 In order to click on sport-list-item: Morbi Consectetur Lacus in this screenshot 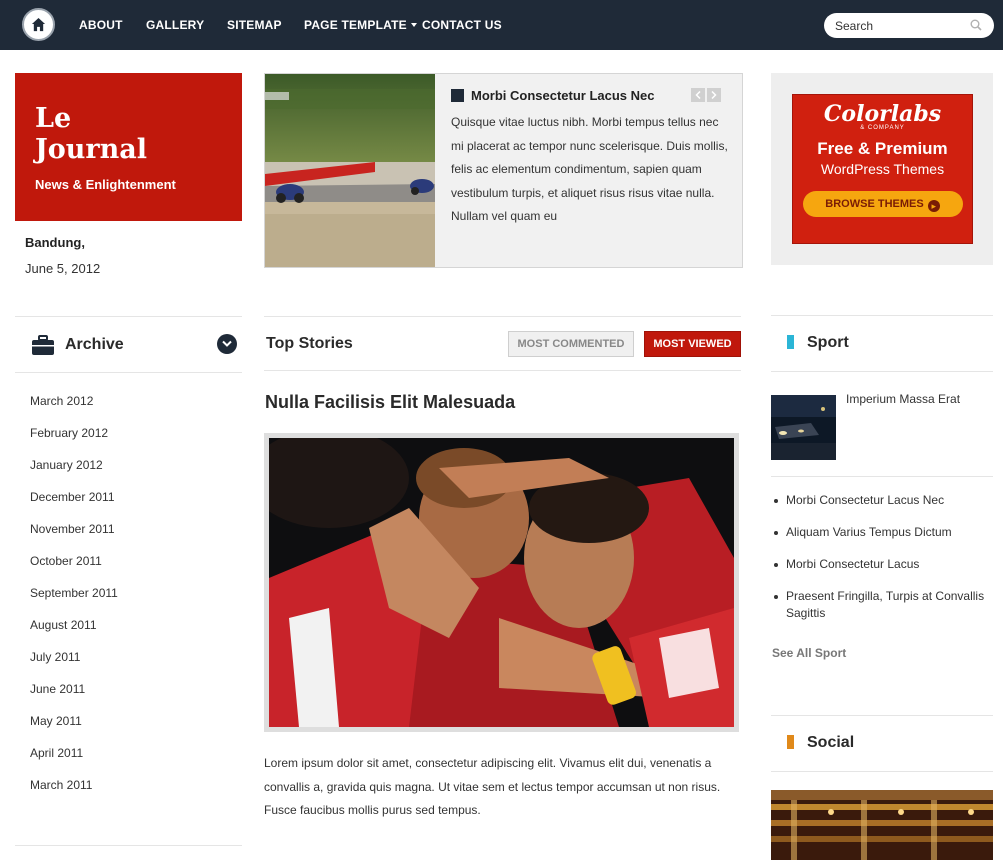, I will do `click(885, 564)`.